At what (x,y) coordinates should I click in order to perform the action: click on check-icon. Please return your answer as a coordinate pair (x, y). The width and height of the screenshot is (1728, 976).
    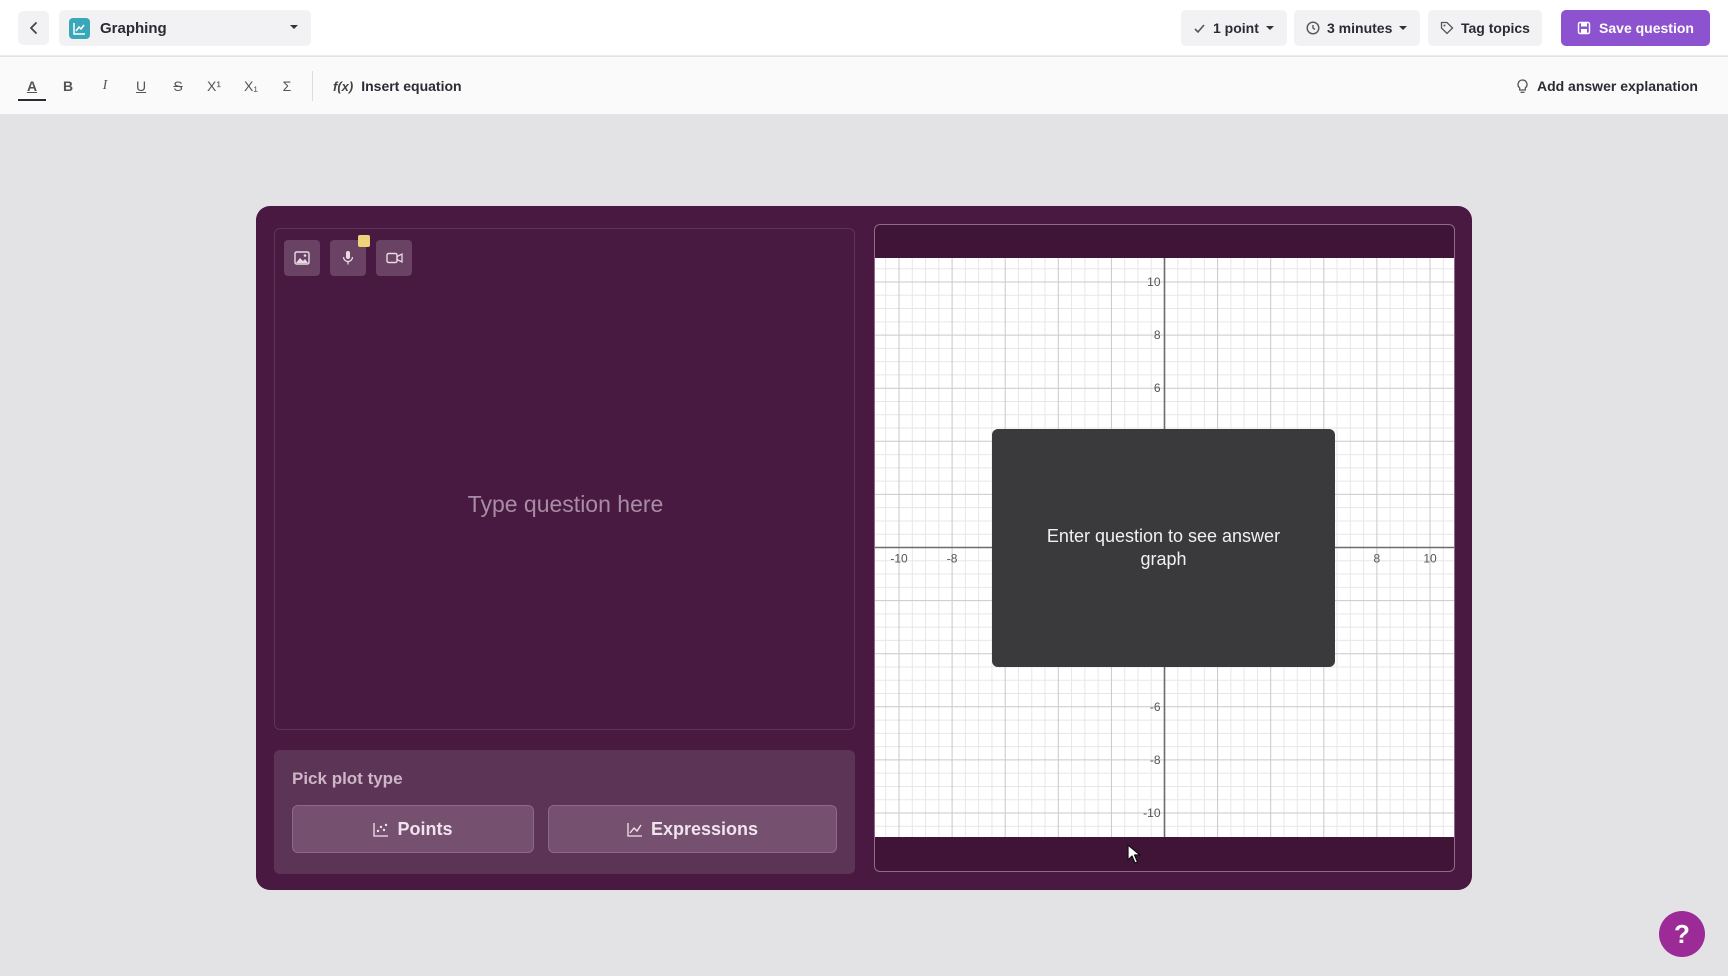
    Looking at the image, I should click on (1199, 28).